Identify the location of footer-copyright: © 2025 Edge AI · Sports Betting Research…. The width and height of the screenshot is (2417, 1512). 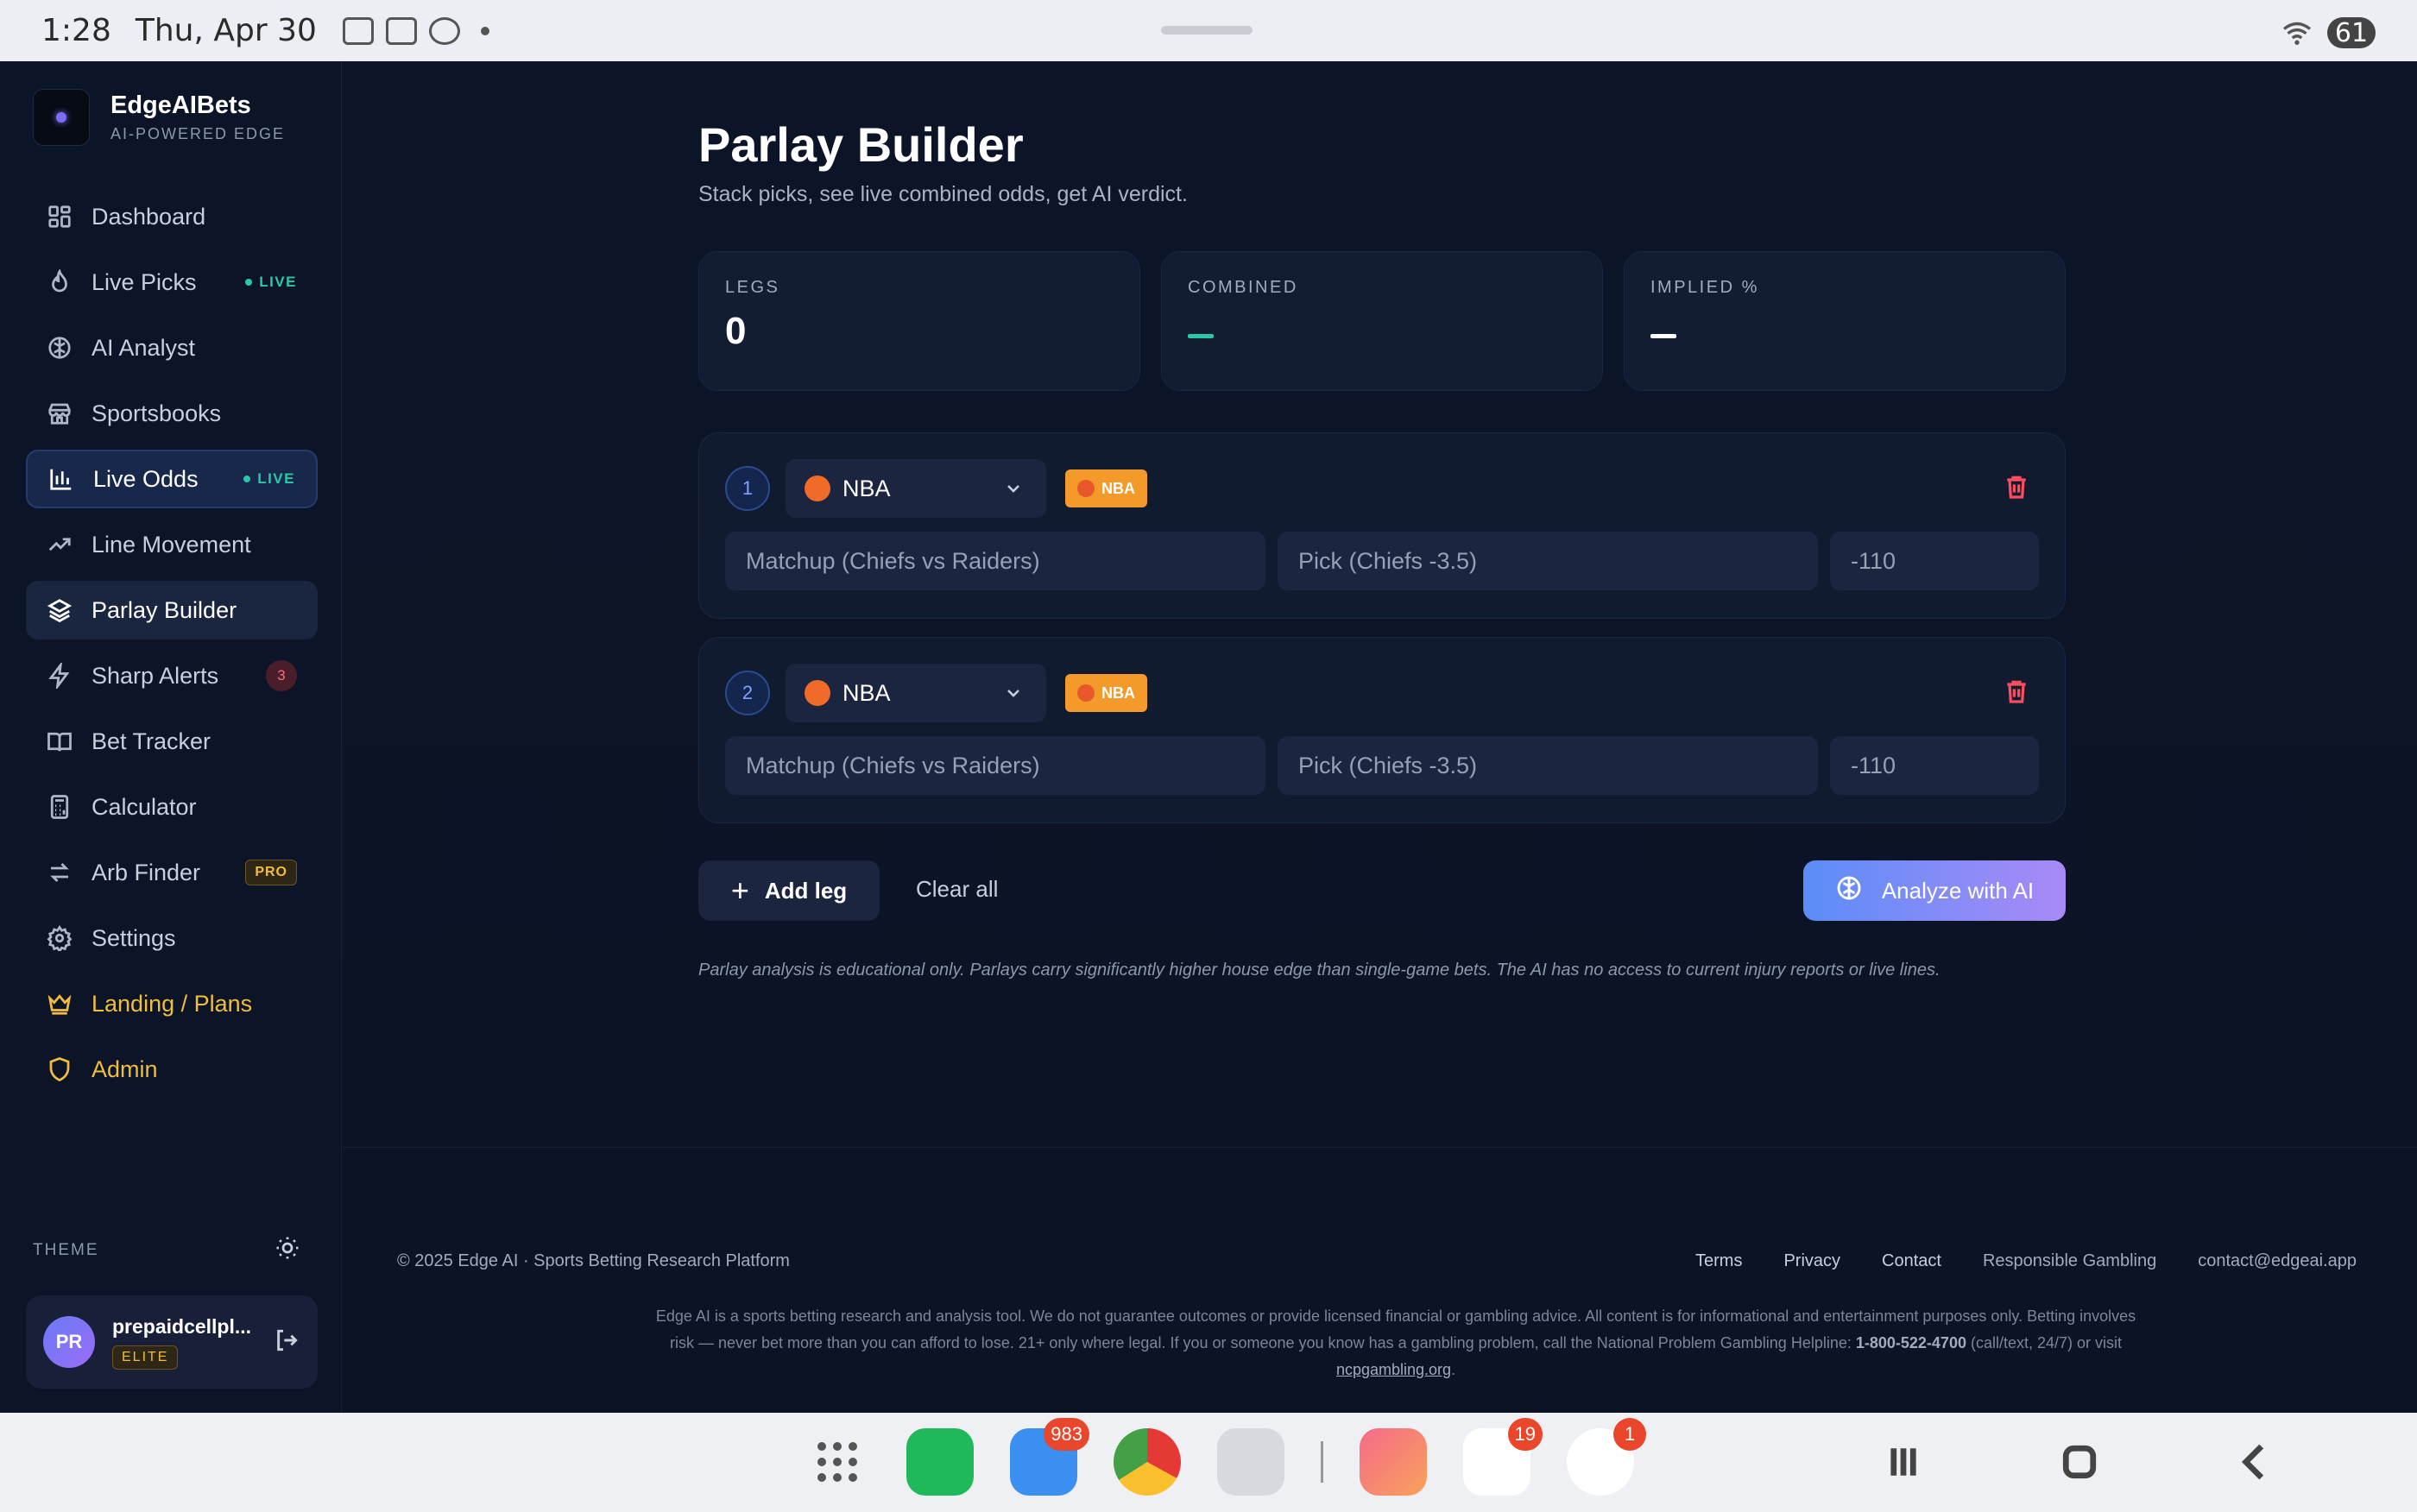
(593, 1261).